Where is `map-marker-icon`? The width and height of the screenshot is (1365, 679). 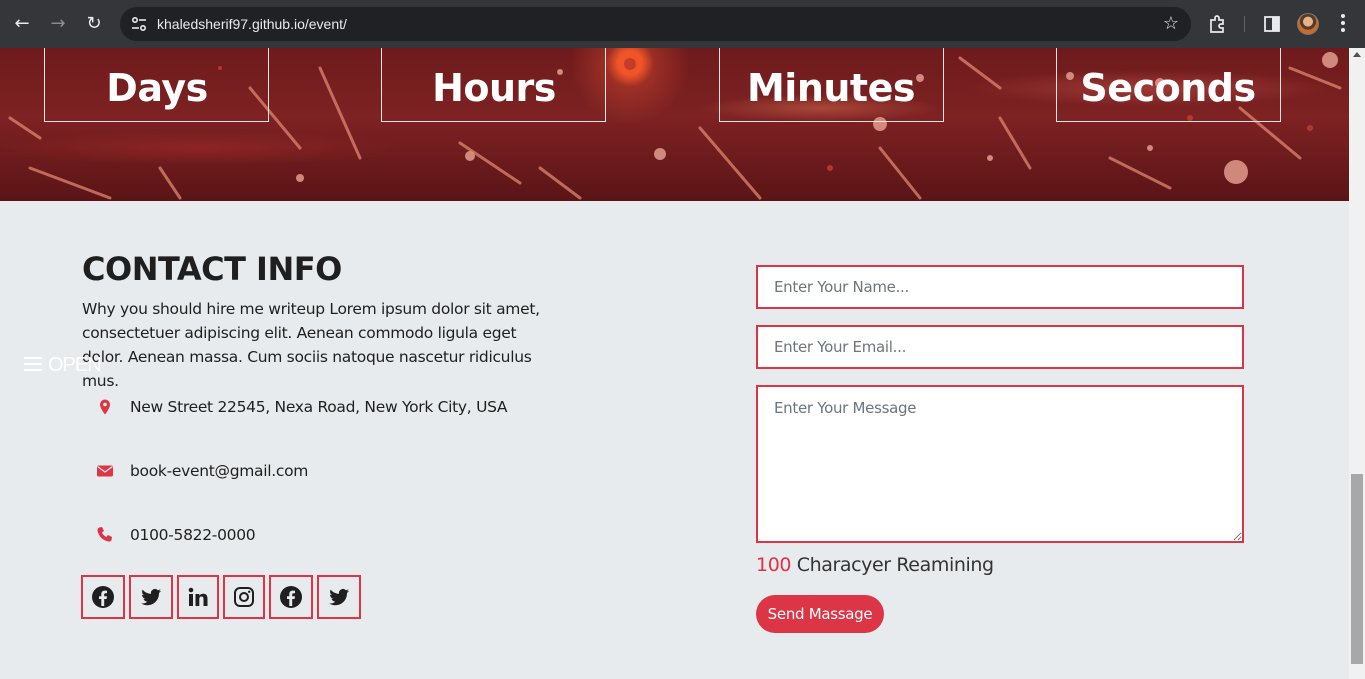
map-marker-icon is located at coordinates (105, 407).